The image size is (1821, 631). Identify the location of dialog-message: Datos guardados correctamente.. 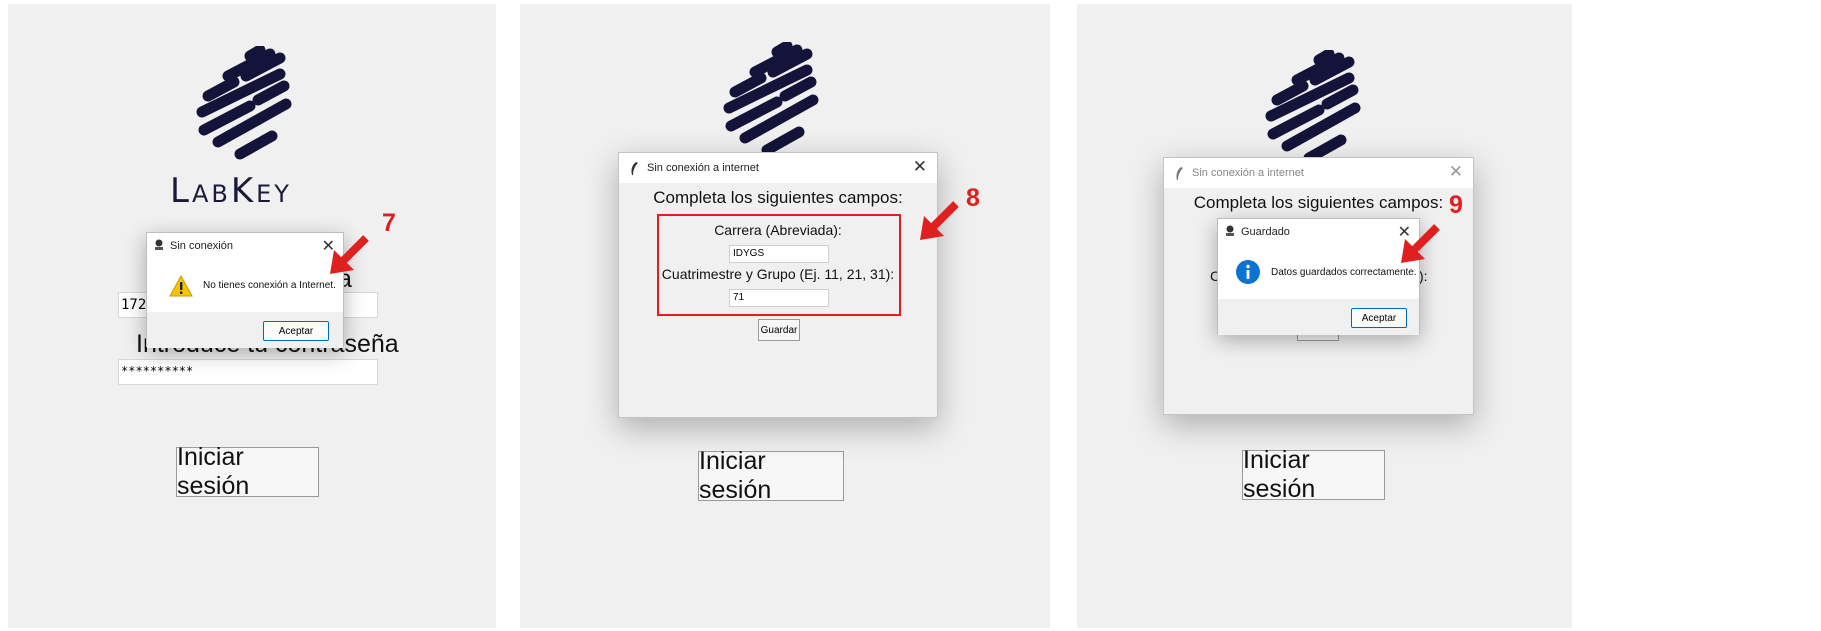
(1344, 272).